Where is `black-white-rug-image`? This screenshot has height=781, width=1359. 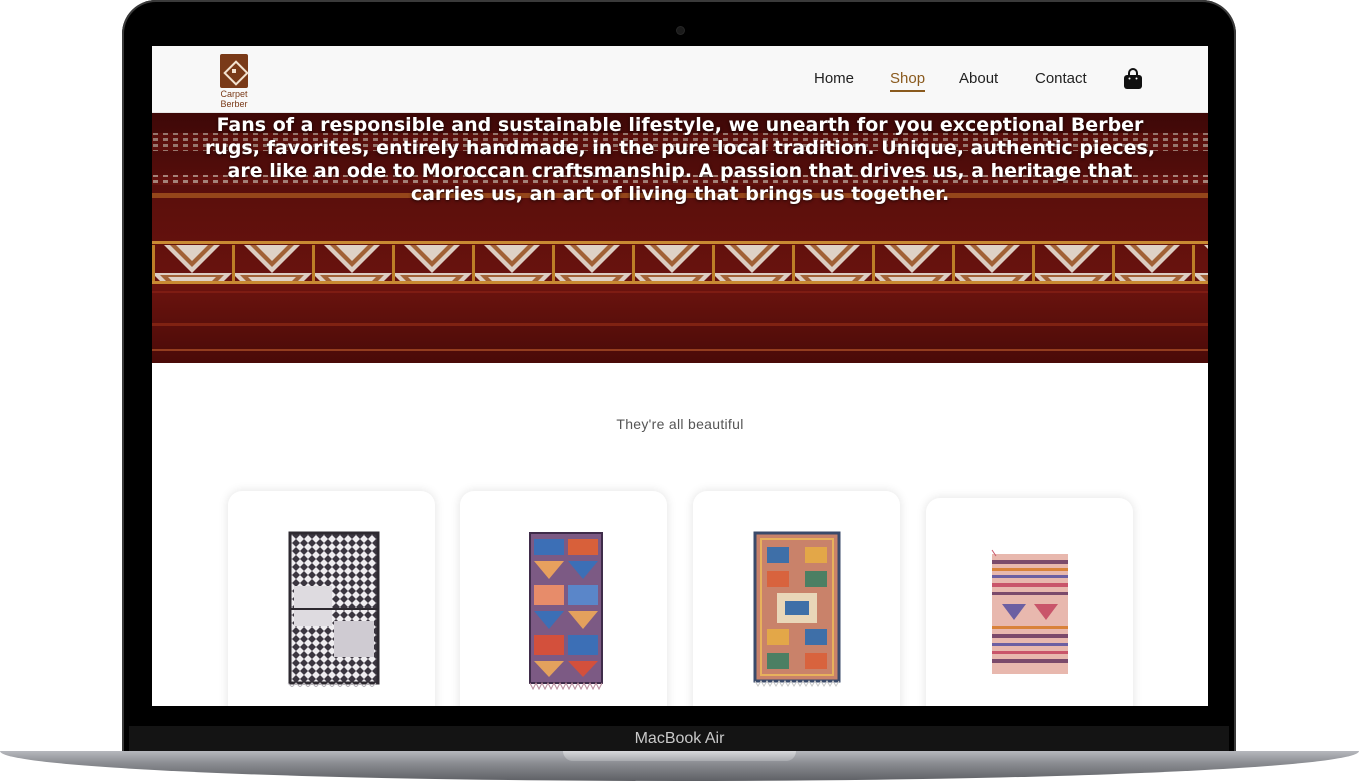
black-white-rug-image is located at coordinates (333, 609).